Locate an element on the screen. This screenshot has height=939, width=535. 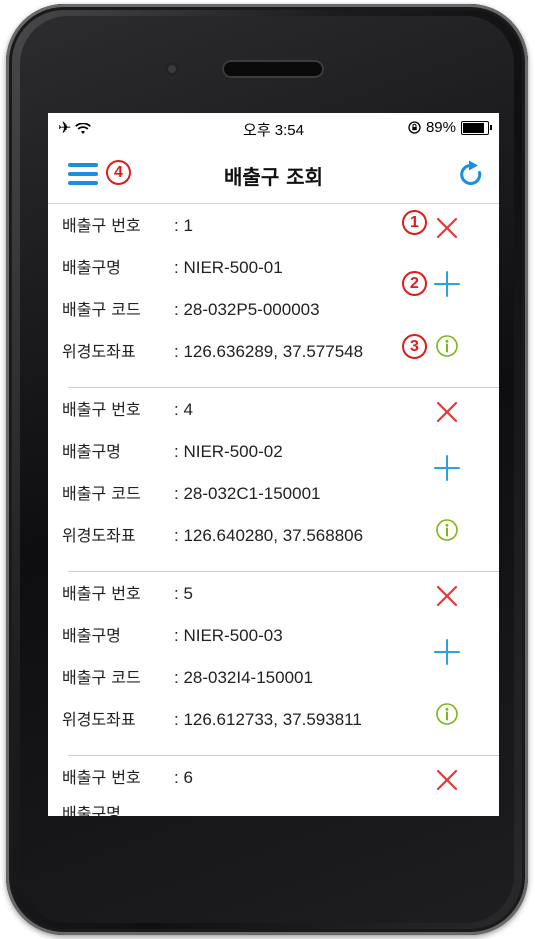
page-title: 배출구 조회 is located at coordinates (273, 177).